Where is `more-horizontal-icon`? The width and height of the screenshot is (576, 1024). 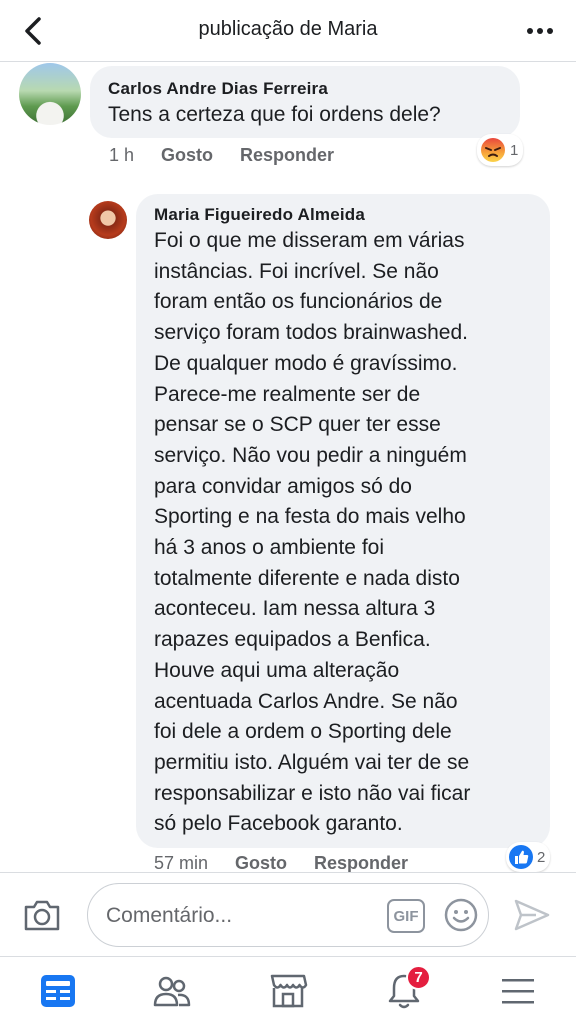 more-horizontal-icon is located at coordinates (540, 31).